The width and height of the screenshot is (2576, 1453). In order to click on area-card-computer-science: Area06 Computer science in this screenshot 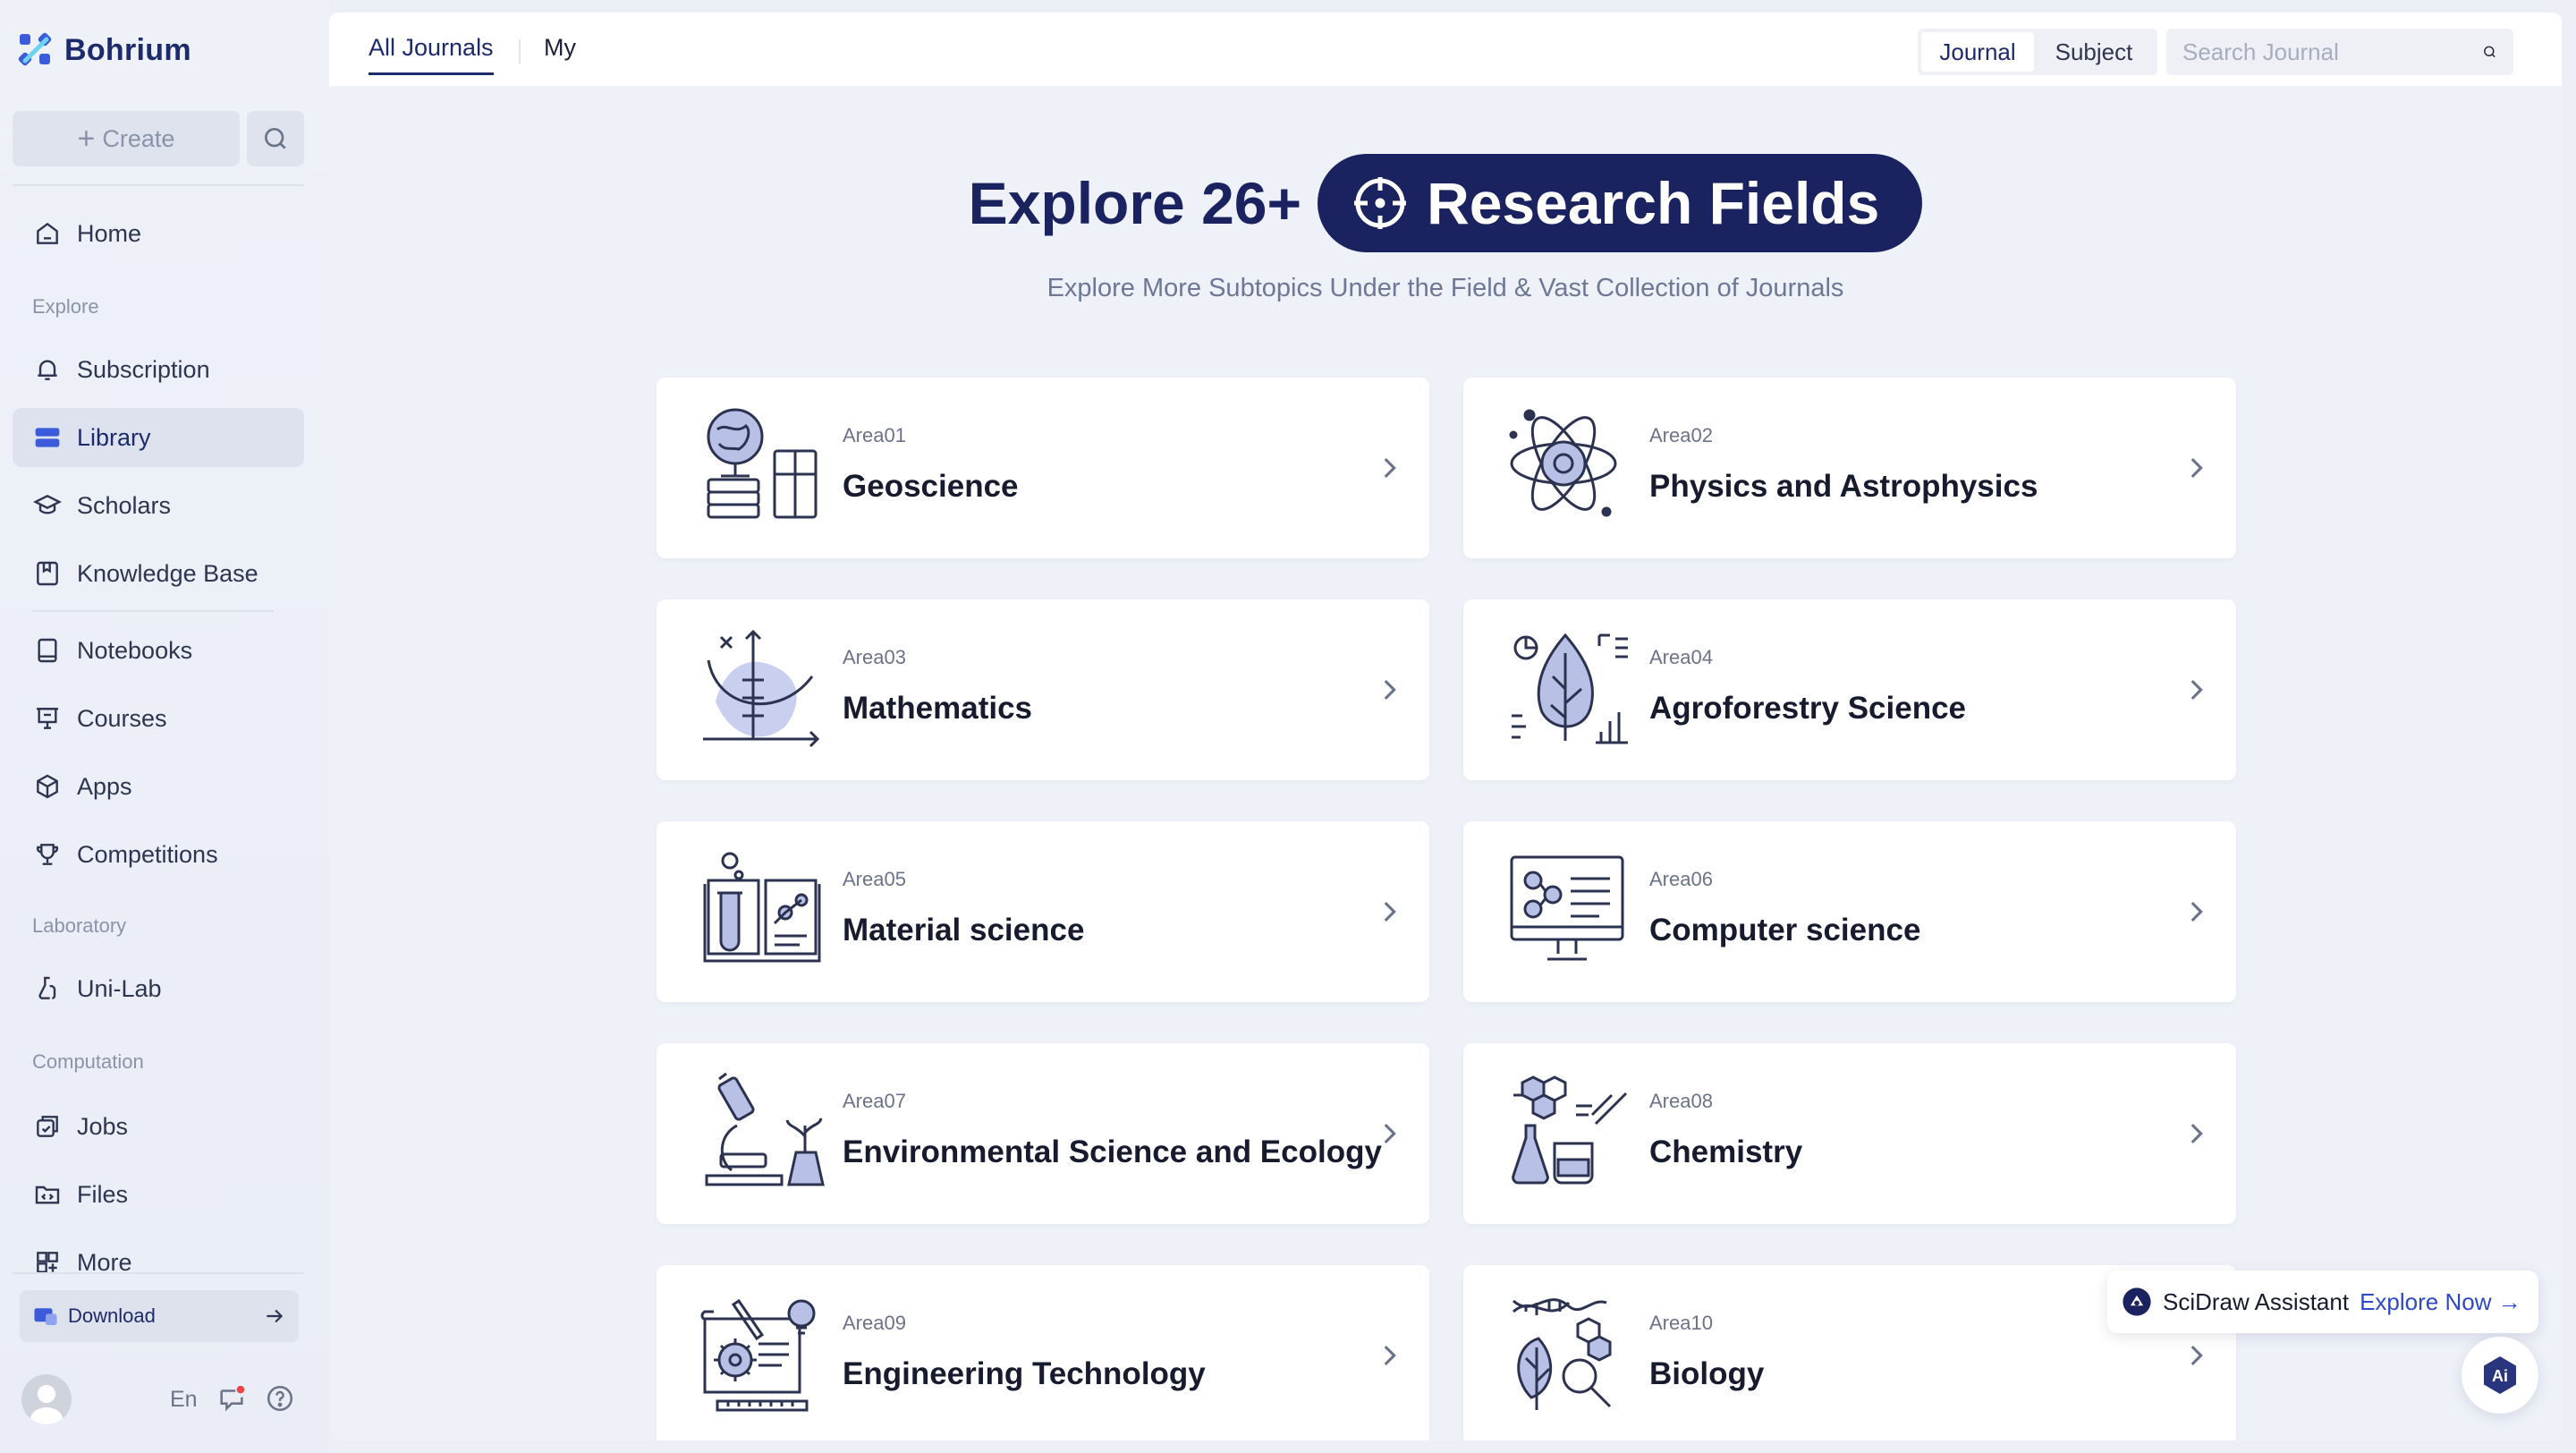, I will do `click(1849, 911)`.